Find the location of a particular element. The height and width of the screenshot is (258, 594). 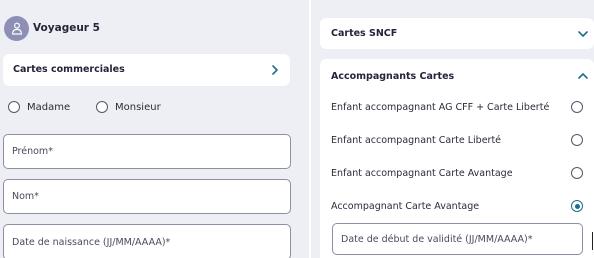

radio-madame: Madame is located at coordinates (39, 107).